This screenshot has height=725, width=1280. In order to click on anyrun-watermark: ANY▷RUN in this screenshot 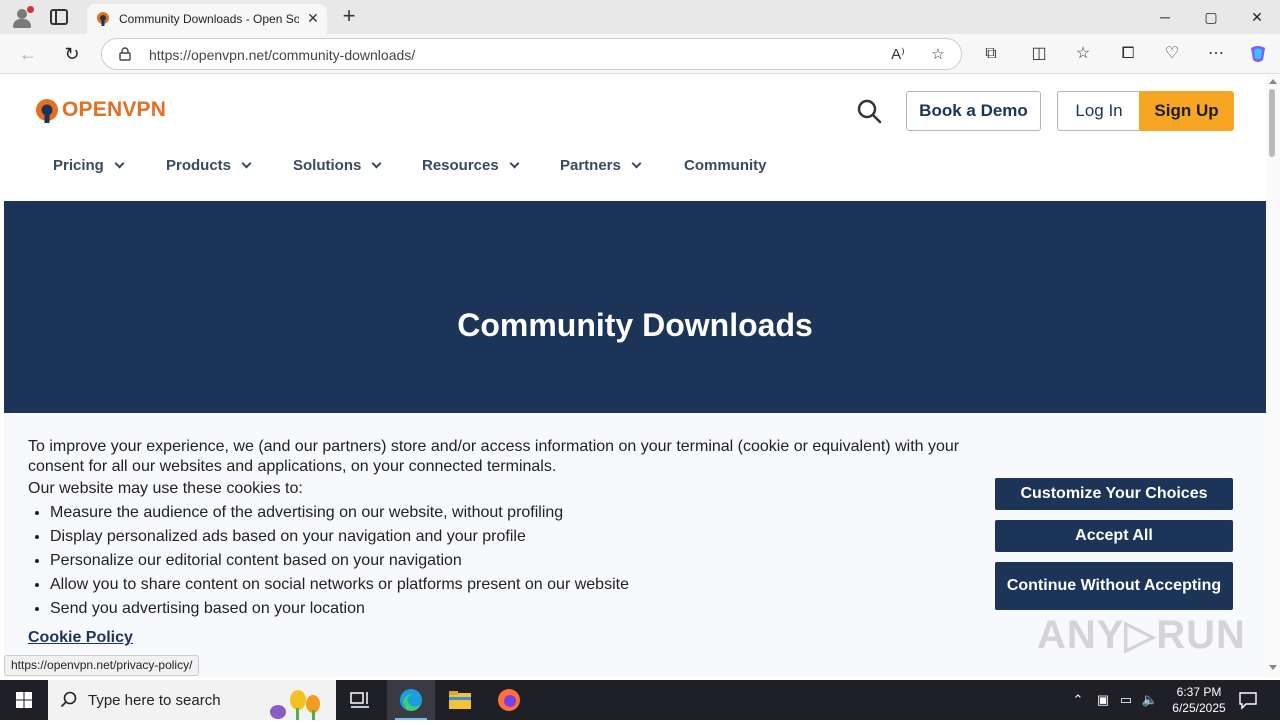, I will do `click(1141, 635)`.